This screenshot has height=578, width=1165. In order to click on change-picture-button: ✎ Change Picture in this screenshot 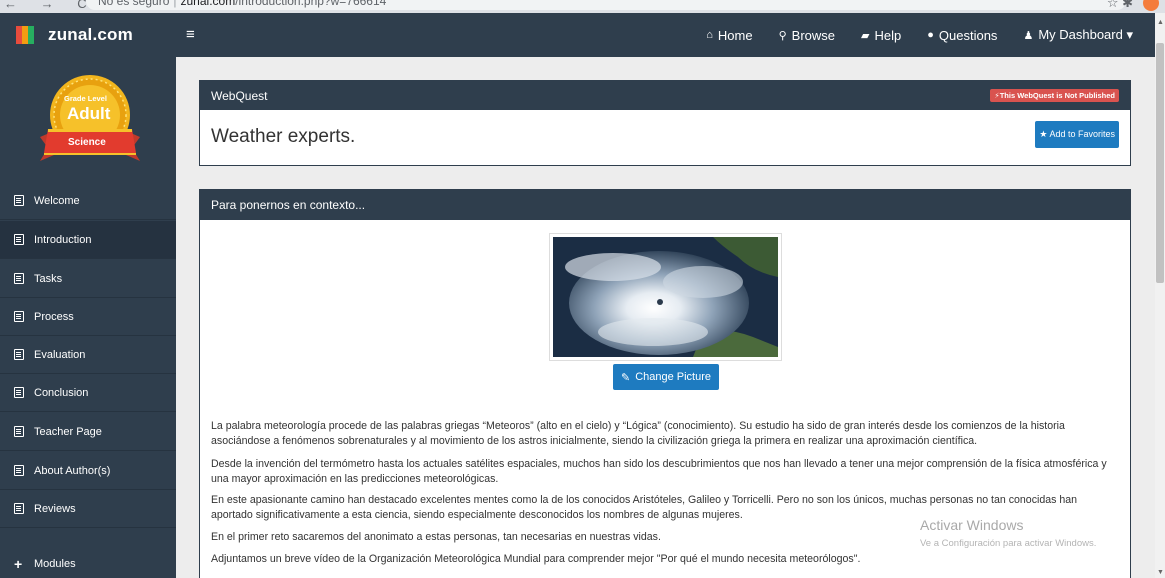, I will do `click(666, 377)`.